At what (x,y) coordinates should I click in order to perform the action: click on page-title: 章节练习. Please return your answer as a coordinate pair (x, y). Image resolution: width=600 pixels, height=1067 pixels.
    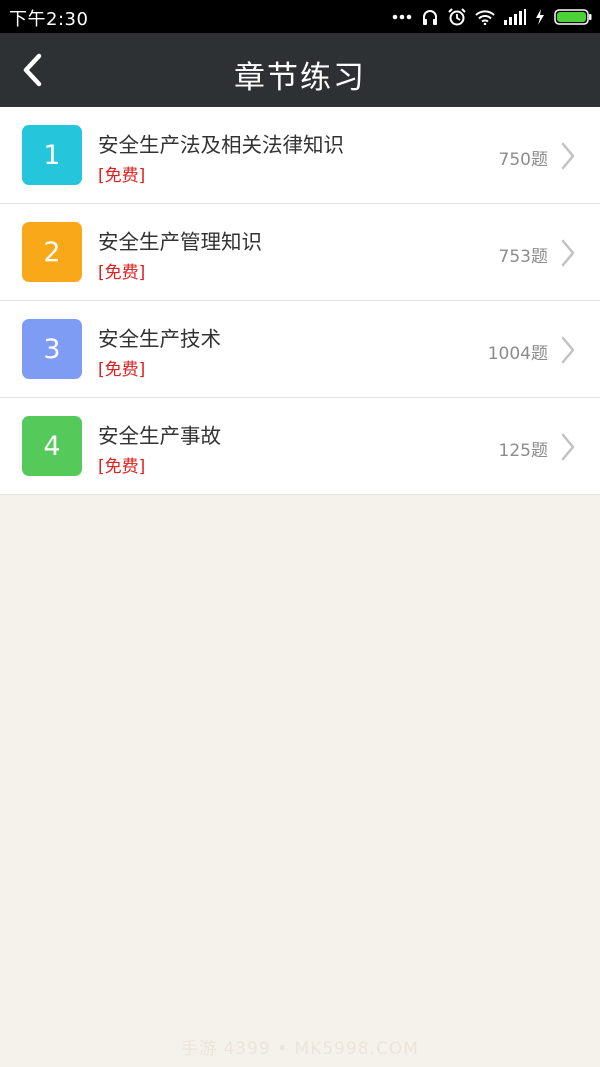
    Looking at the image, I should click on (300, 78).